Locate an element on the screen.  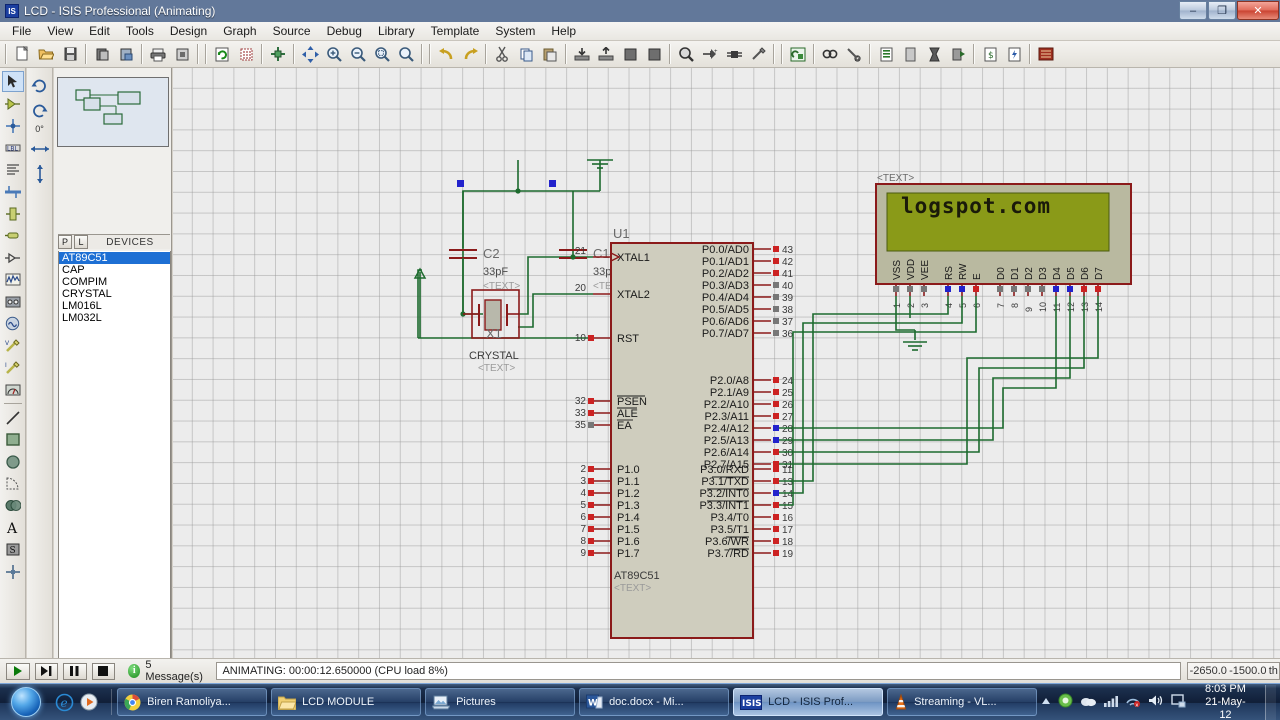
circle-tool-icon is located at coordinates (13, 461).